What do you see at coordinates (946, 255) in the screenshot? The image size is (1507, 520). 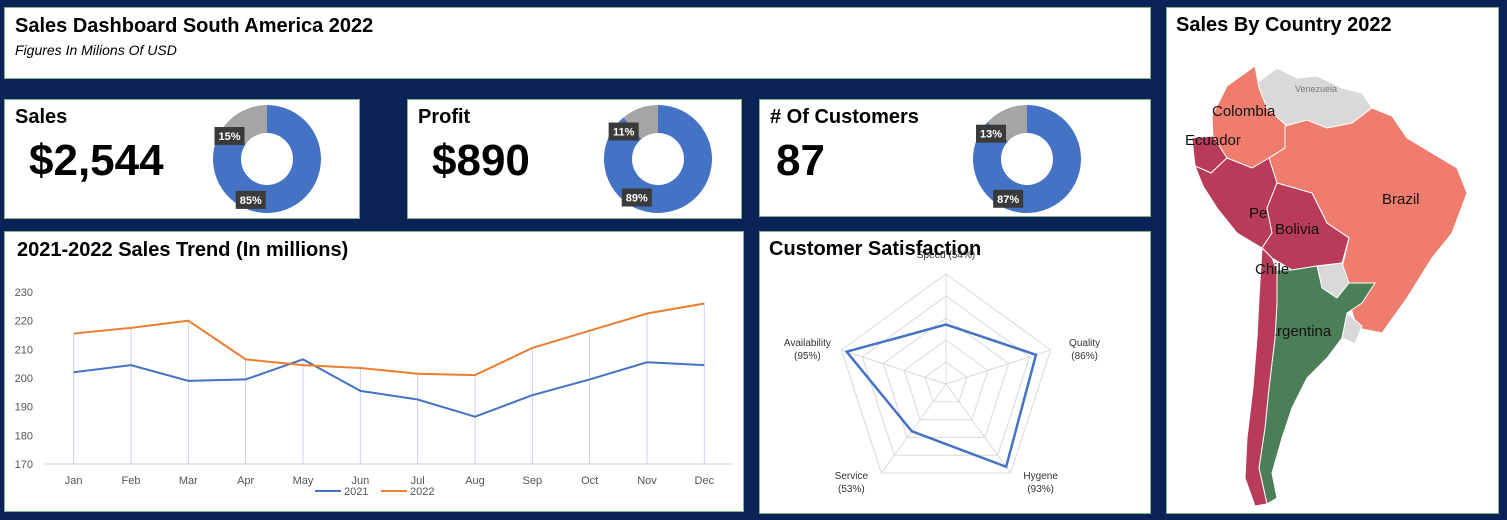 I see `radar-axis-label: Speed (54%)` at bounding box center [946, 255].